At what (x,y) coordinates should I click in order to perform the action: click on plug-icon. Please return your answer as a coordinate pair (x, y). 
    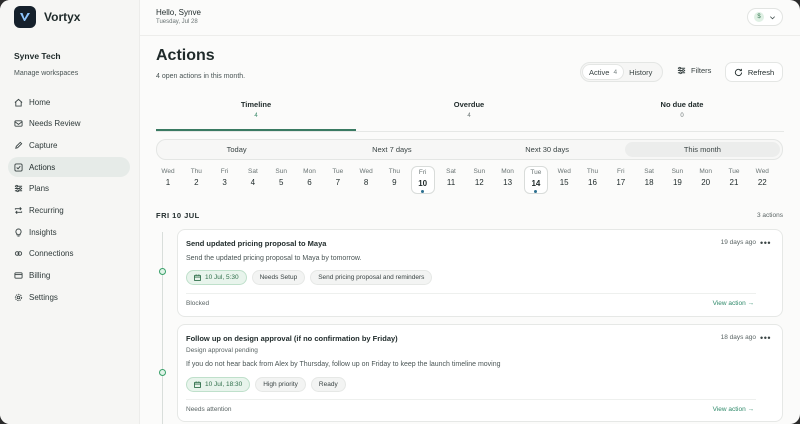
    Looking at the image, I should click on (18, 254).